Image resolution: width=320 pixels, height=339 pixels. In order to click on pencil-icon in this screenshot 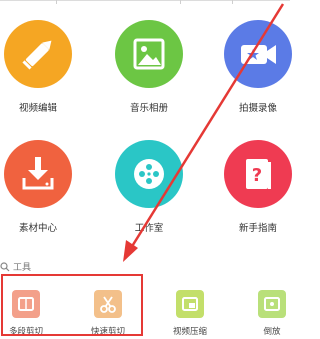, I will do `click(37, 55)`.